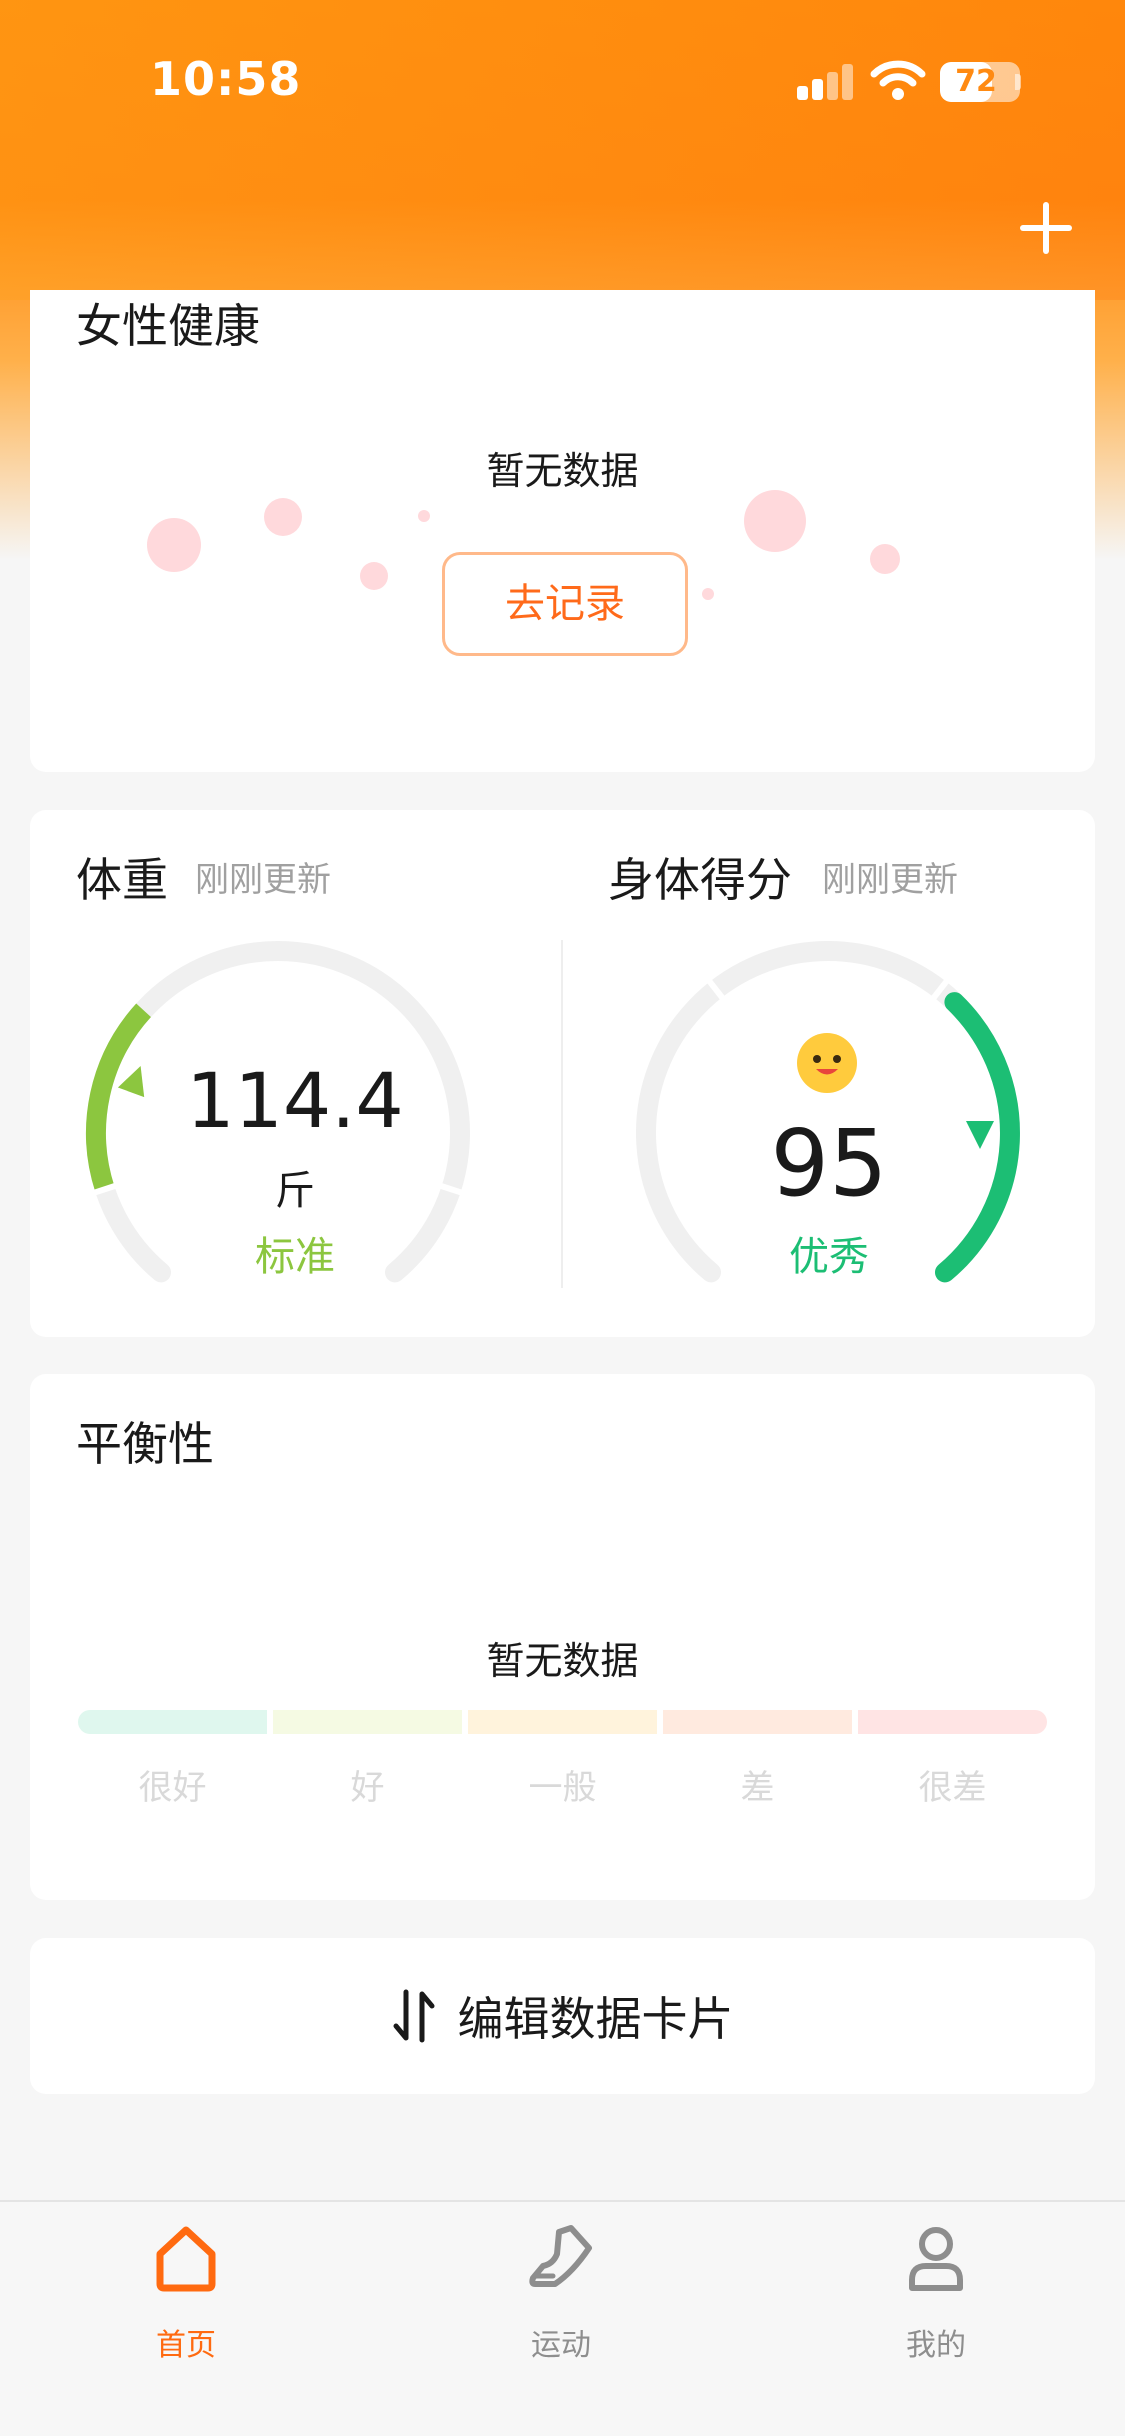 The image size is (1125, 2436). I want to click on user-icon, so click(936, 2259).